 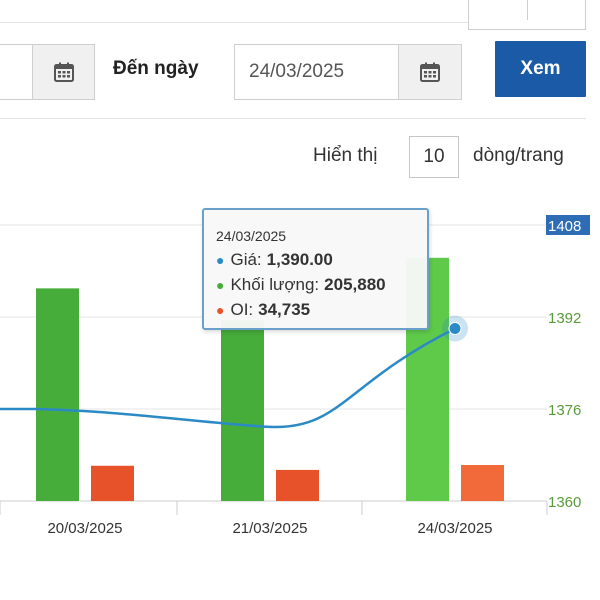 I want to click on y-axis-tick-label: 1392, so click(x=564, y=318).